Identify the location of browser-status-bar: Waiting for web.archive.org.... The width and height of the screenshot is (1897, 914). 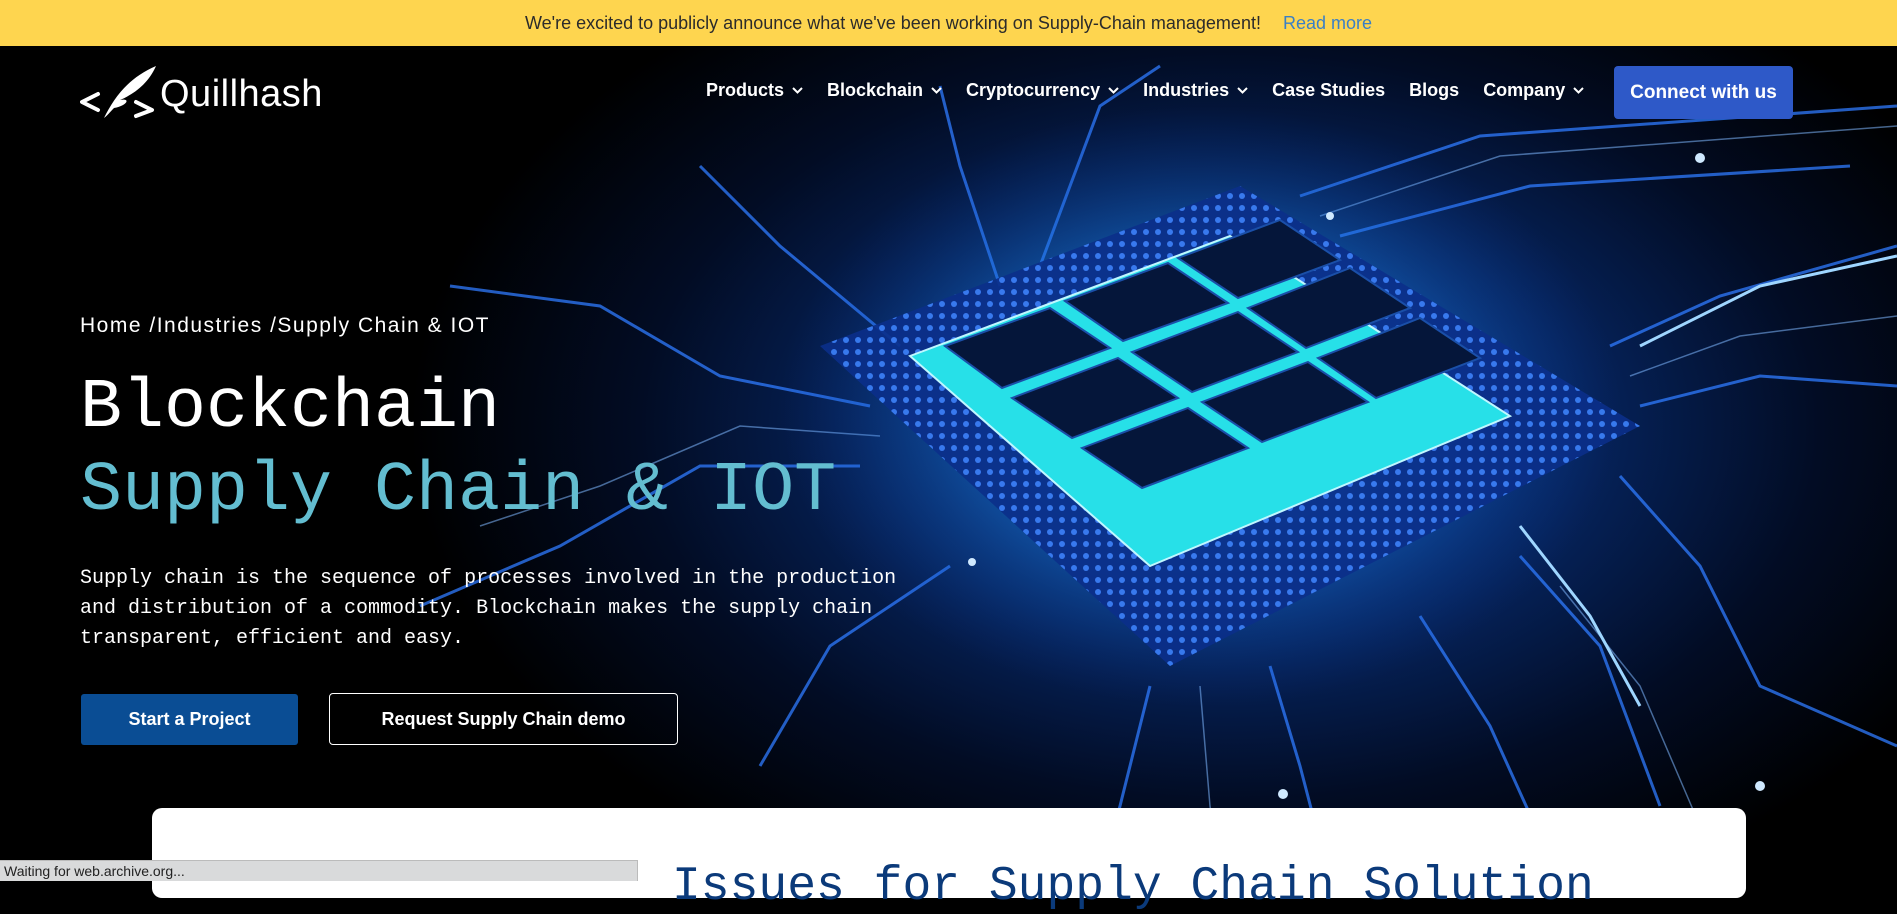
(319, 870).